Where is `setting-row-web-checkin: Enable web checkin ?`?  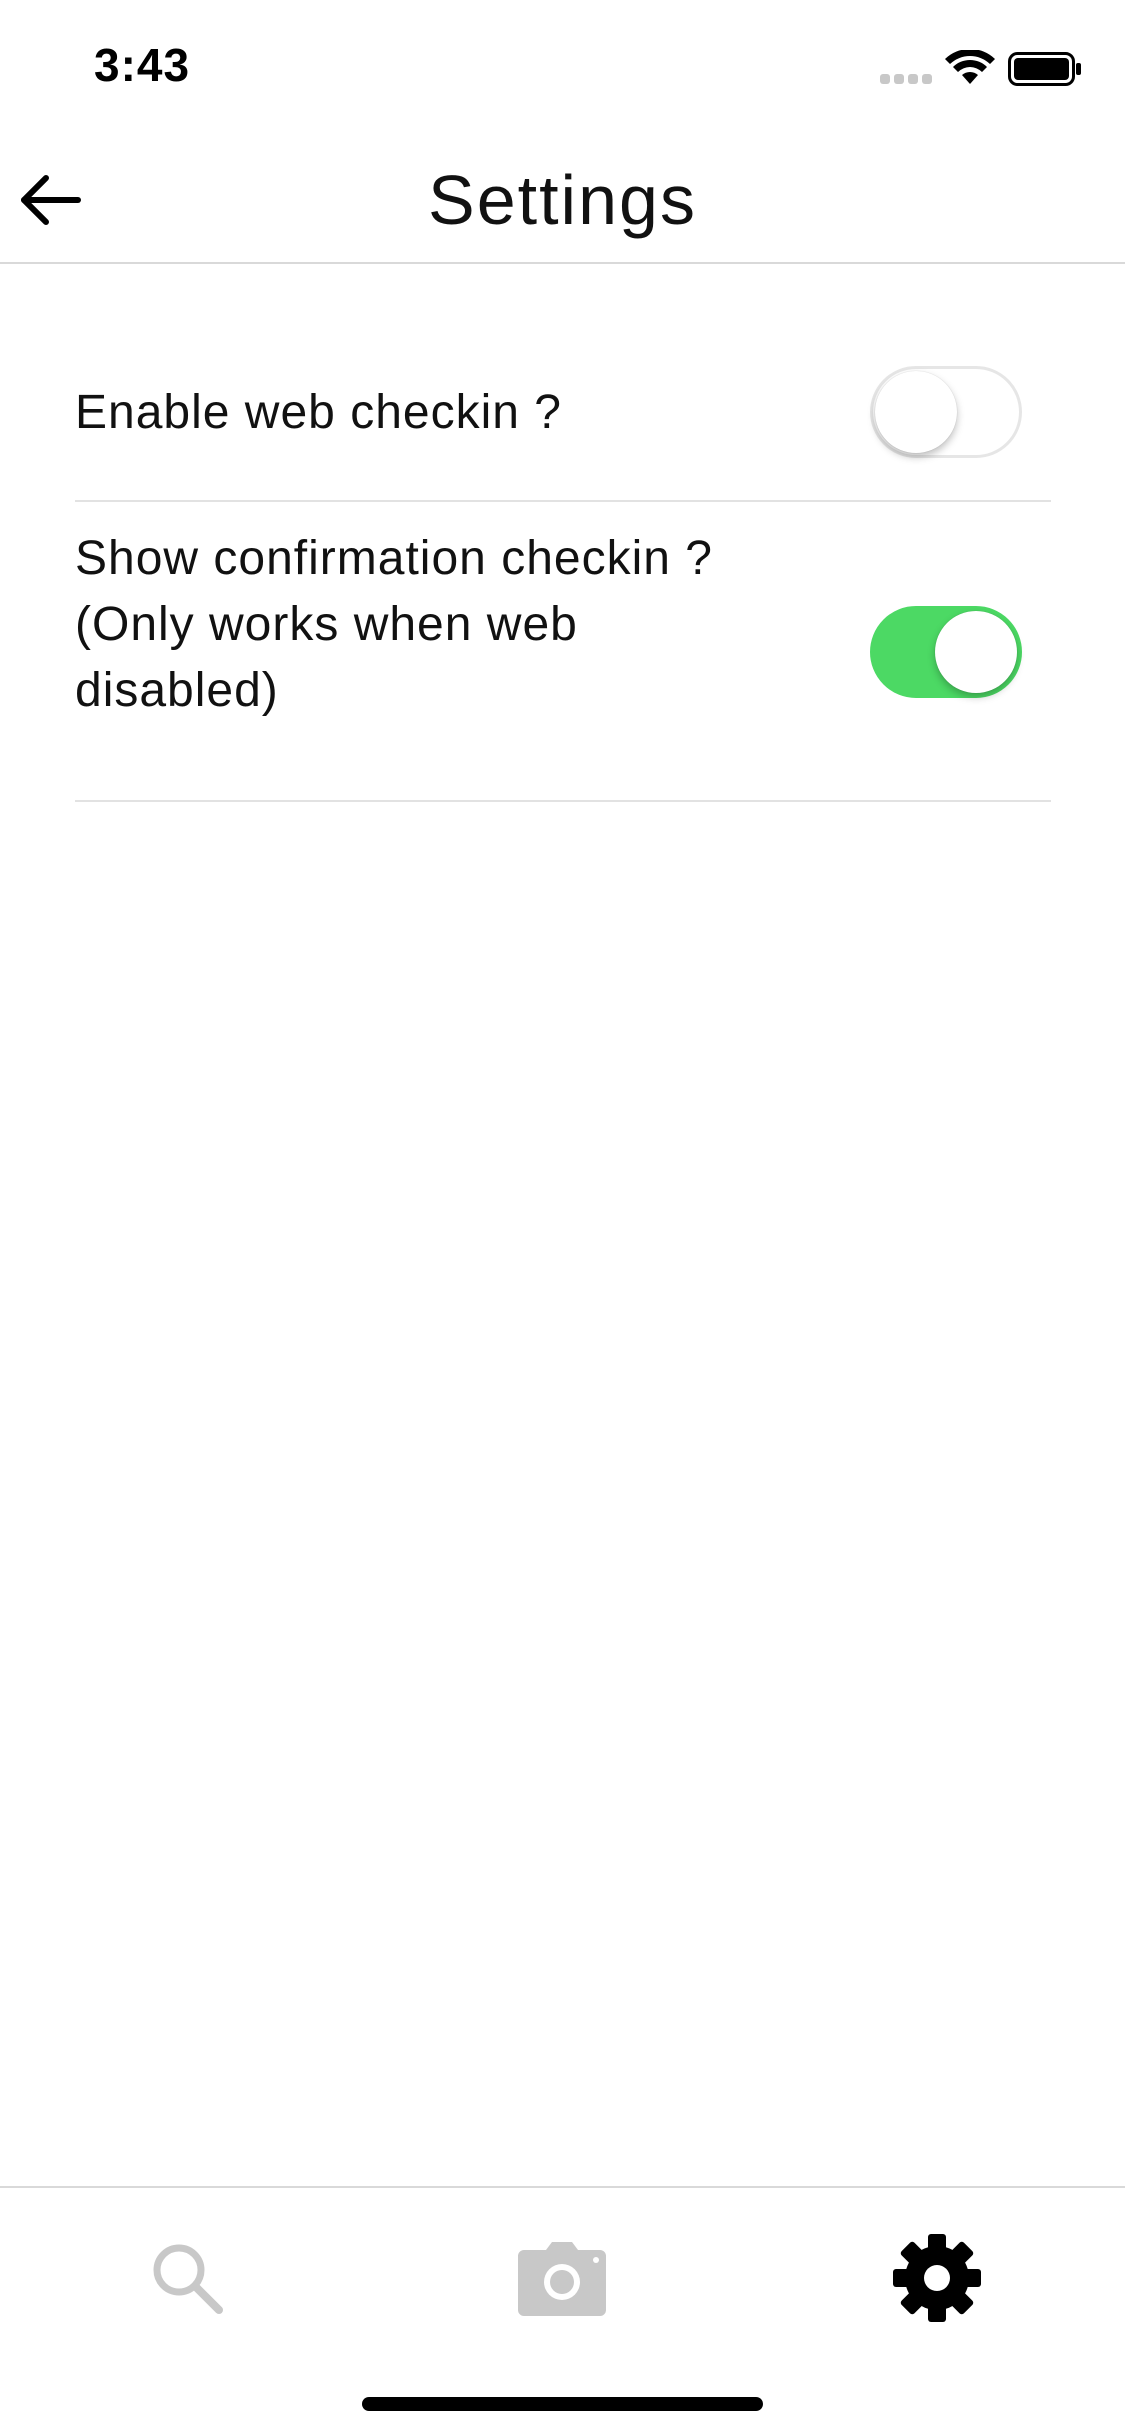 setting-row-web-checkin: Enable web checkin ? is located at coordinates (563, 401).